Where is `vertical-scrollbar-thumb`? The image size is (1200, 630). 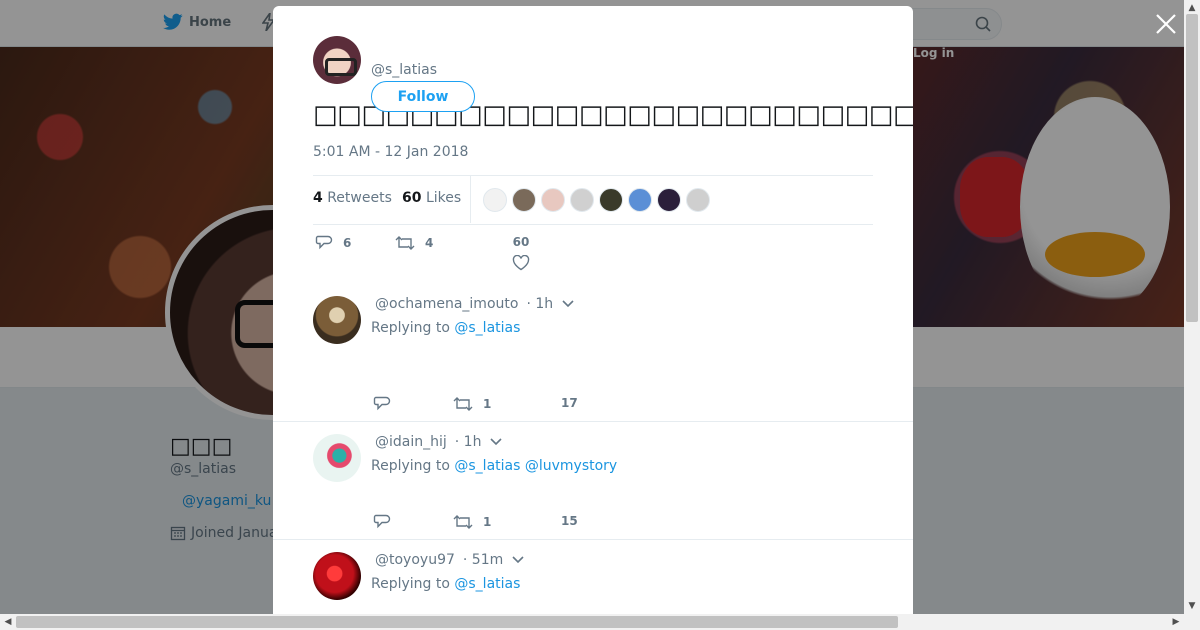 vertical-scrollbar-thumb is located at coordinates (1192, 168).